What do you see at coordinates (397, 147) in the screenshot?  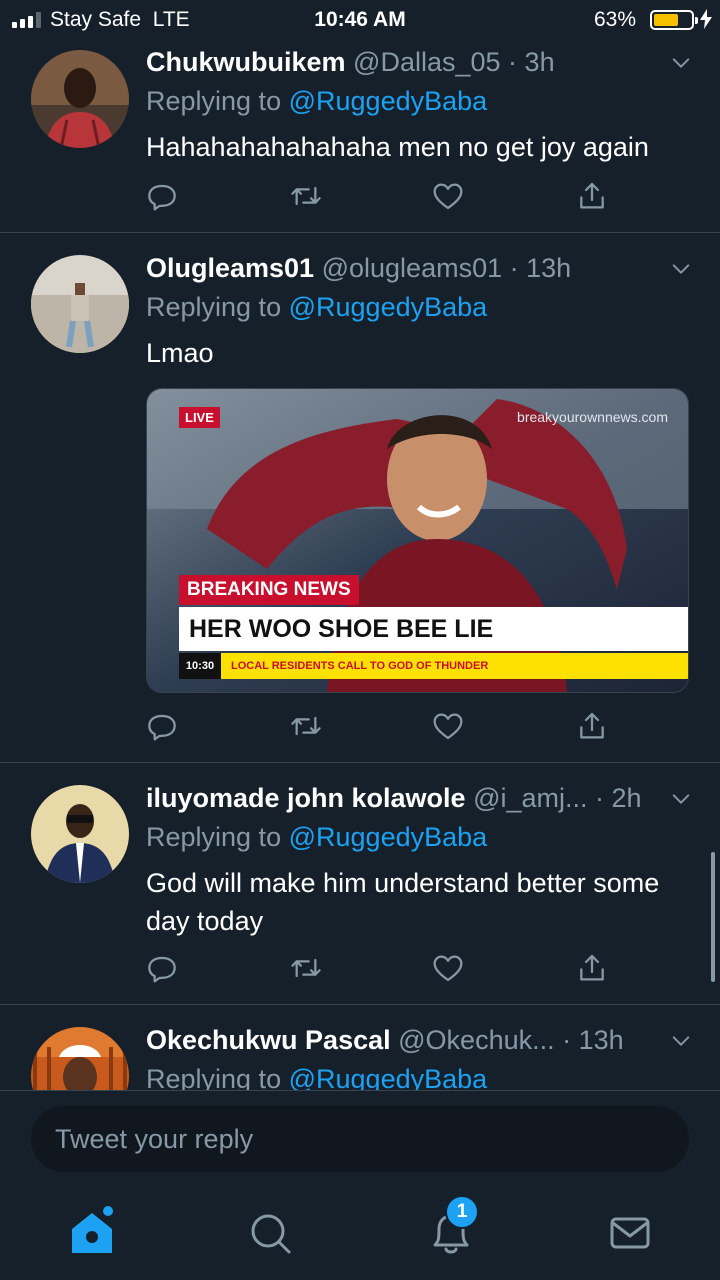 I see `tweet-text: Hahahahahahahaha men no get joy again` at bounding box center [397, 147].